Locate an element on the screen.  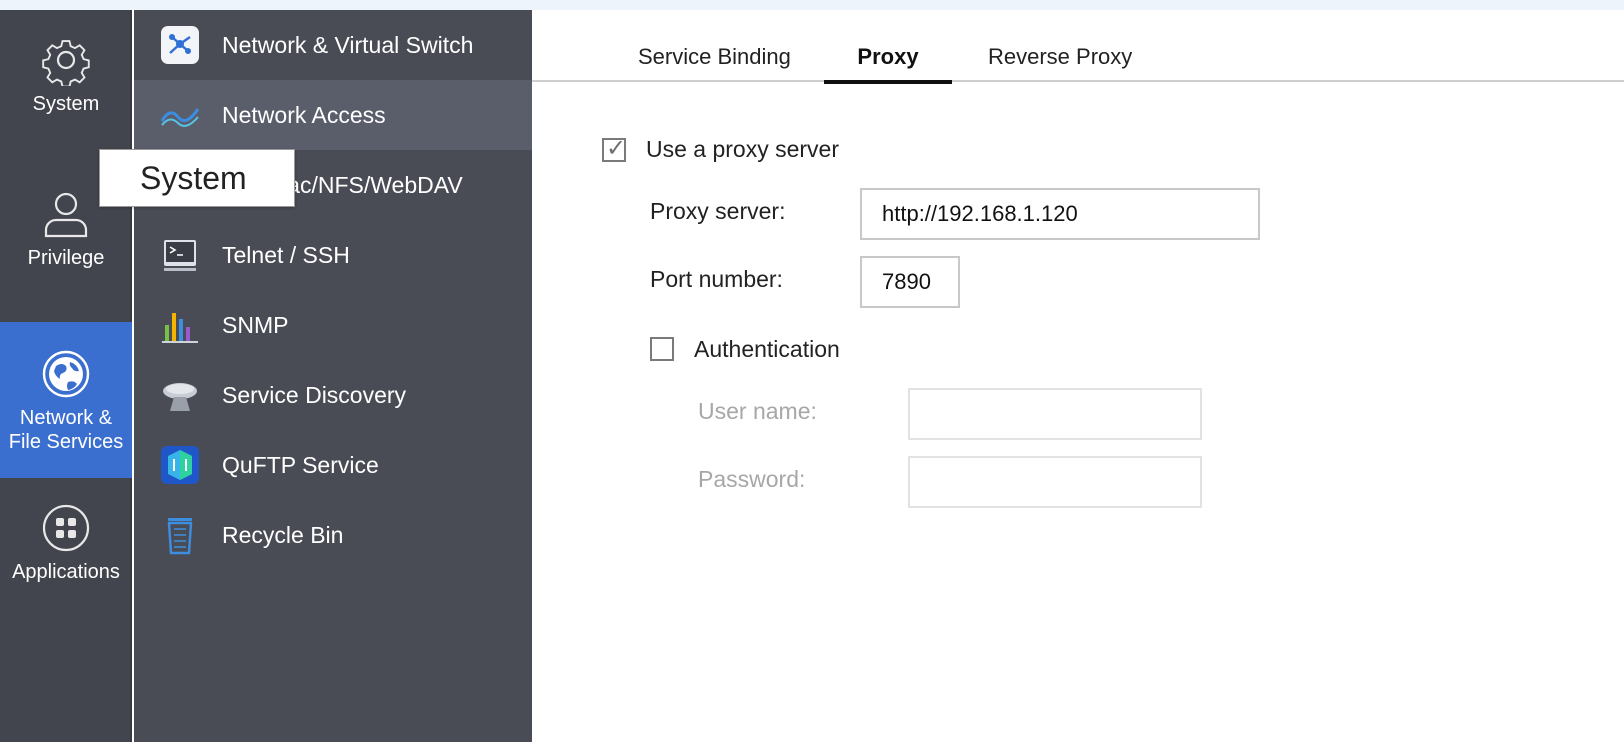
password-input is located at coordinates (1055, 482).